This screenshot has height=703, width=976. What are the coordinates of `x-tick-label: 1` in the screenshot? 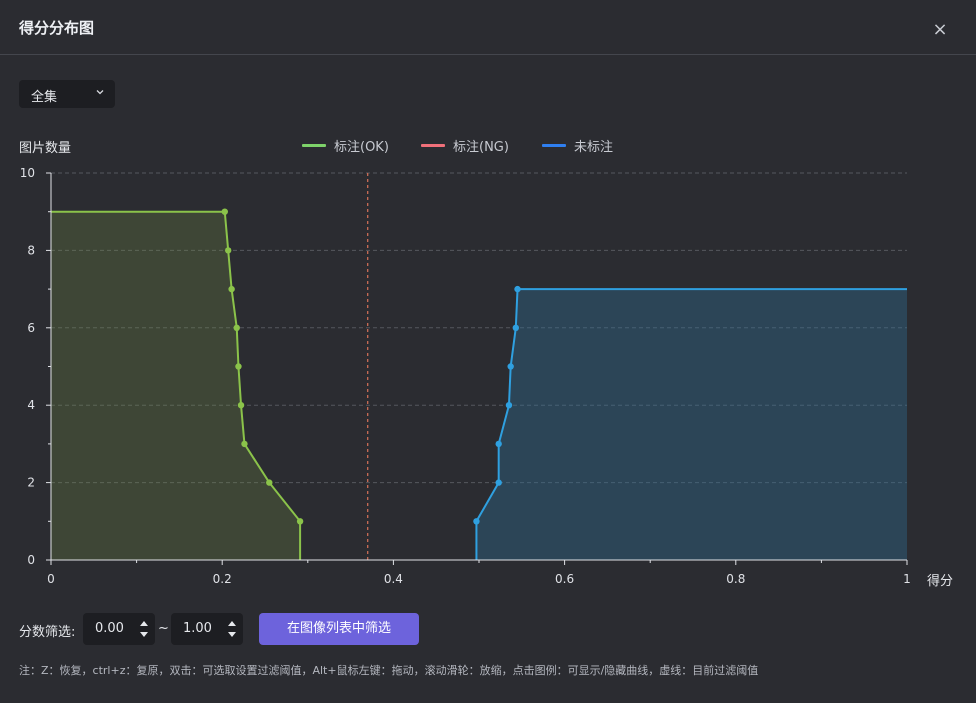 It's located at (907, 579).